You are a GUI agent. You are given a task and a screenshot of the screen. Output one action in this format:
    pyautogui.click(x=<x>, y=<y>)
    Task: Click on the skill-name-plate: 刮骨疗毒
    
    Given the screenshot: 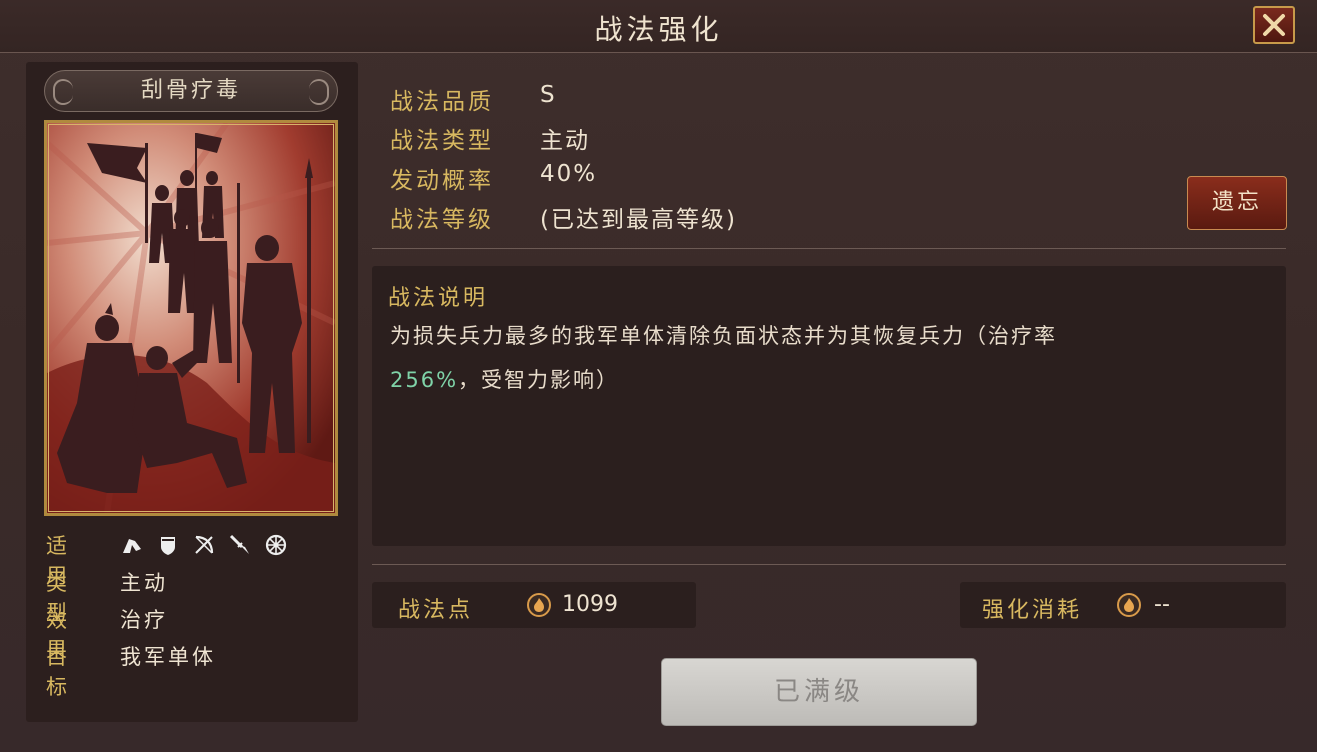 What is the action you would take?
    pyautogui.click(x=191, y=91)
    